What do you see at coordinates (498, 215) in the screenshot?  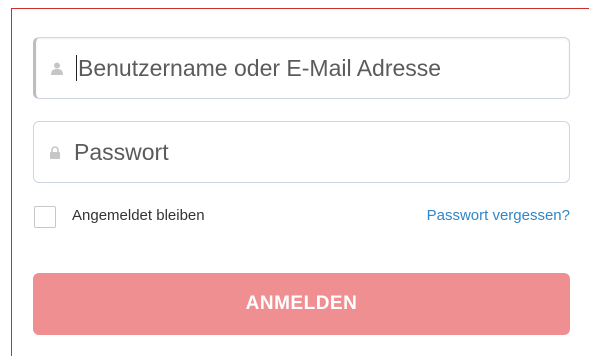 I see `forgot-password-link: Passwort vergessen?` at bounding box center [498, 215].